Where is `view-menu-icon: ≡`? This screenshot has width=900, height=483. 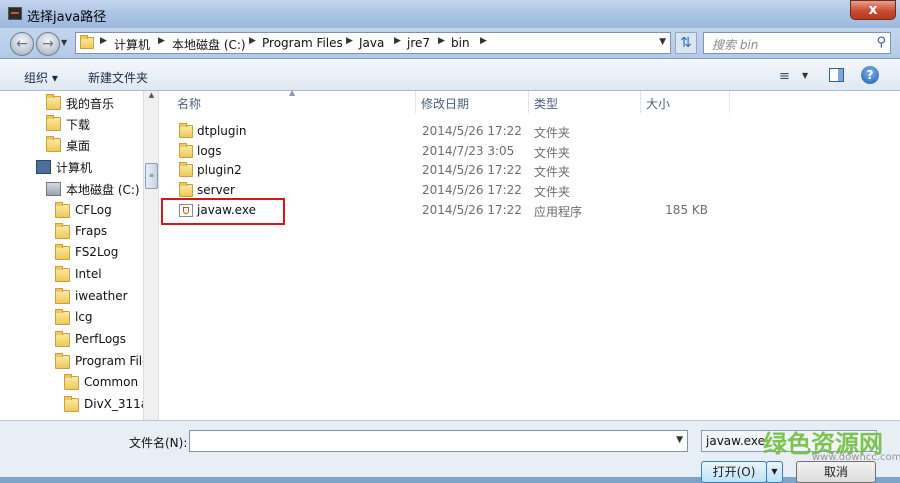
view-menu-icon: ≡ is located at coordinates (784, 76).